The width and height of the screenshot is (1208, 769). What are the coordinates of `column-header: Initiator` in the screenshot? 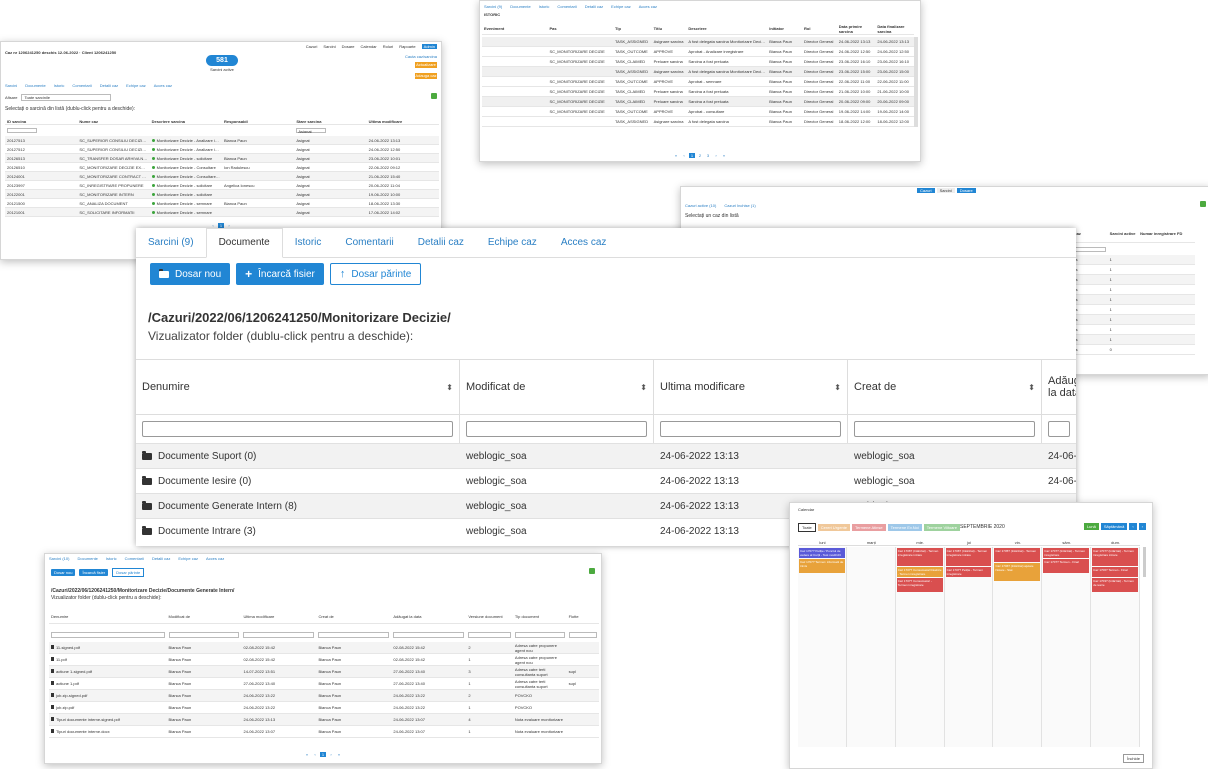 It's located at (784, 28).